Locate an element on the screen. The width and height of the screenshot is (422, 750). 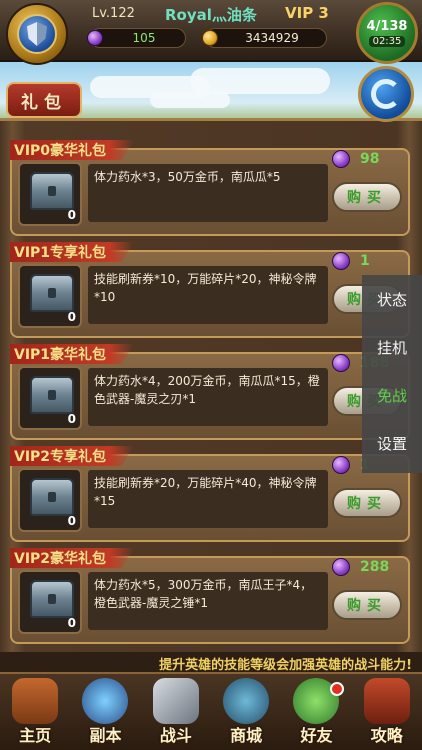
pack-description: 体力药水*3，50万金币，南瓜瓜*5 is located at coordinates (208, 193).